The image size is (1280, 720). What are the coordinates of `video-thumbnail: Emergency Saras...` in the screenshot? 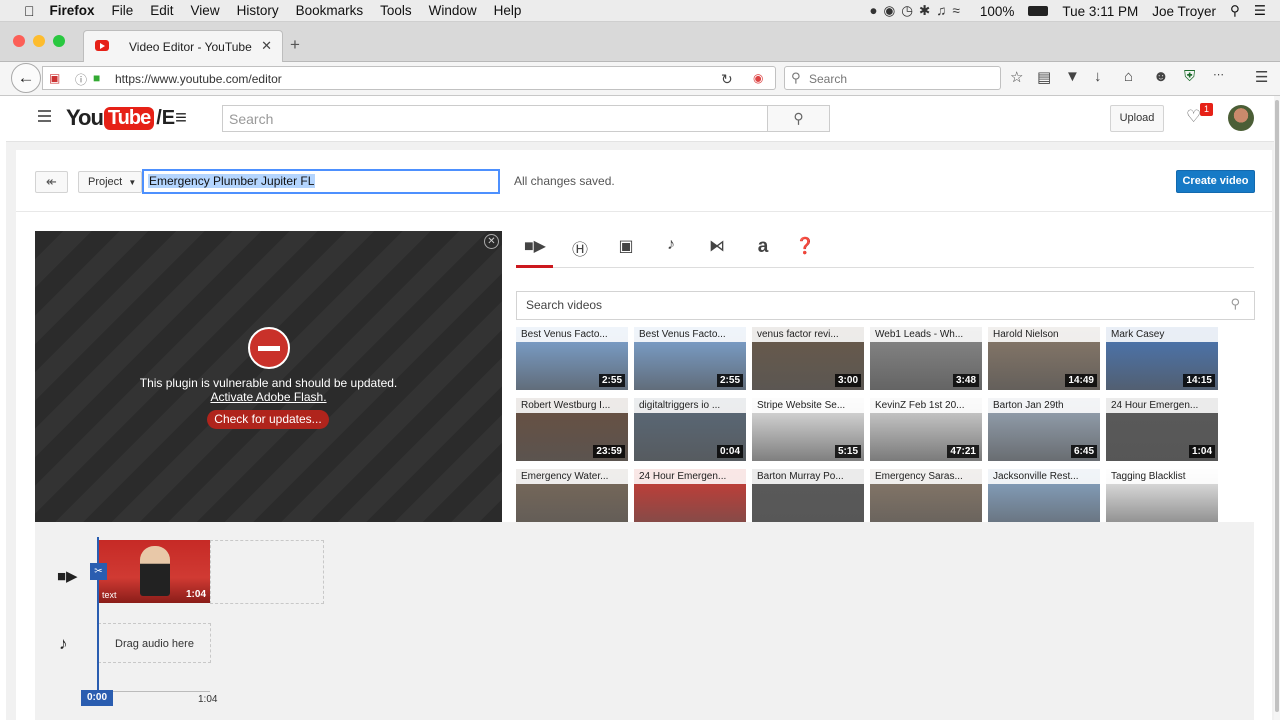 It's located at (926, 495).